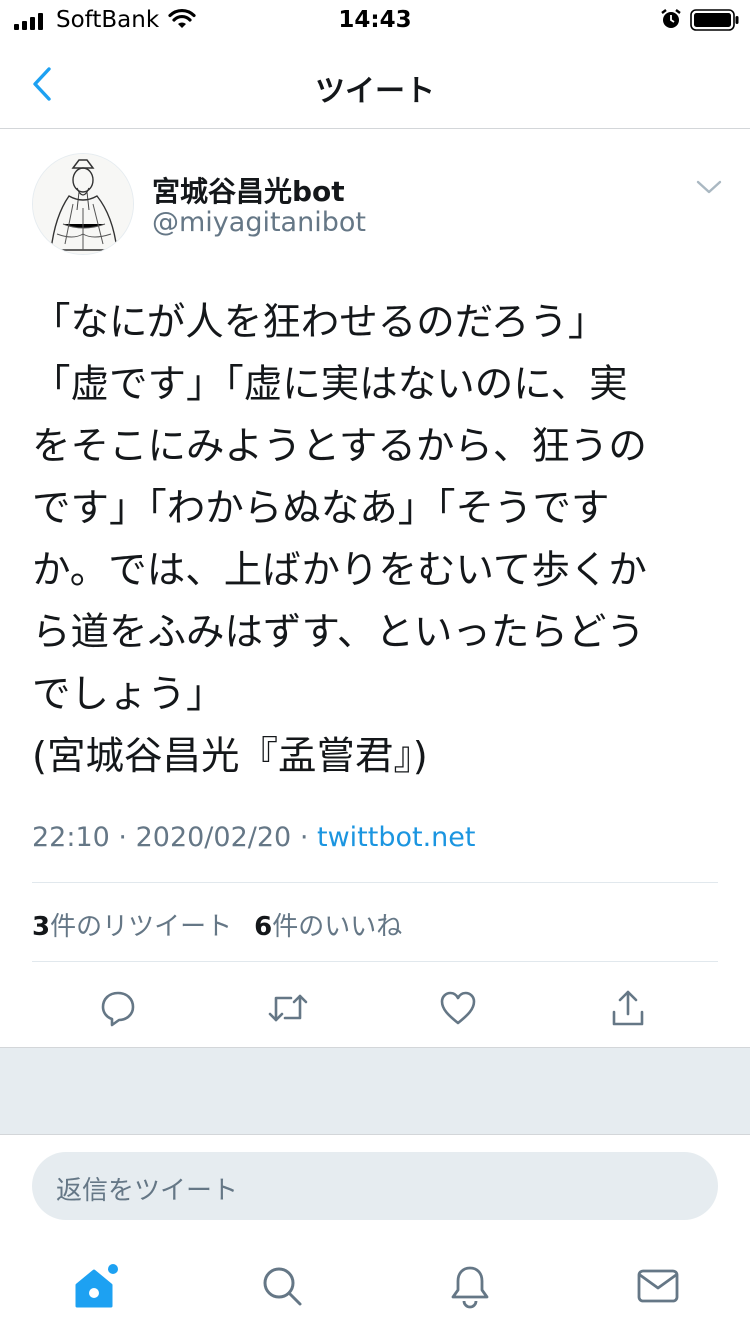 This screenshot has height=1334, width=750. What do you see at coordinates (321, 508) in the screenshot?
I see `tweet-text-line: です」「わからぬなあ」「そうです` at bounding box center [321, 508].